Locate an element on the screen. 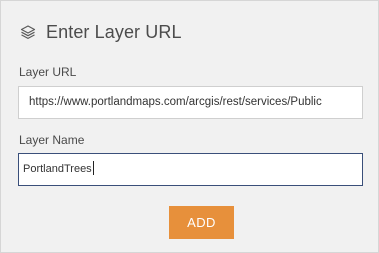 This screenshot has width=379, height=253. layers-icon is located at coordinates (28, 32).